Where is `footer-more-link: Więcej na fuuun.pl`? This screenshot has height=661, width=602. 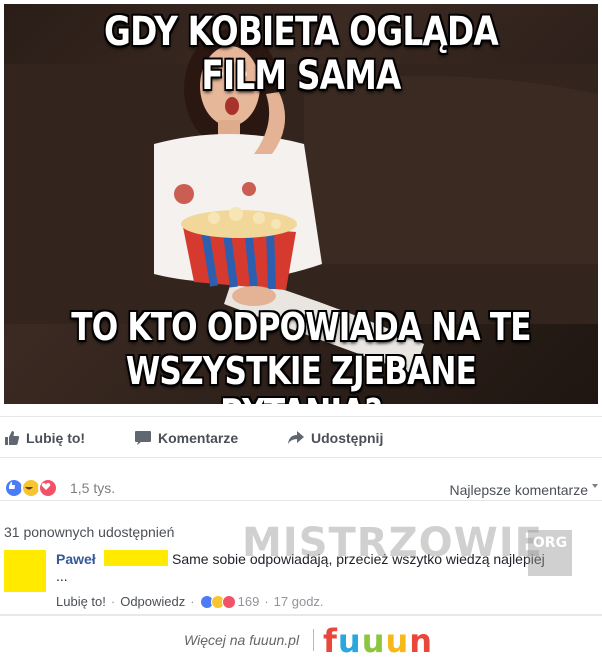 footer-more-link: Więcej na fuuun.pl is located at coordinates (241, 640).